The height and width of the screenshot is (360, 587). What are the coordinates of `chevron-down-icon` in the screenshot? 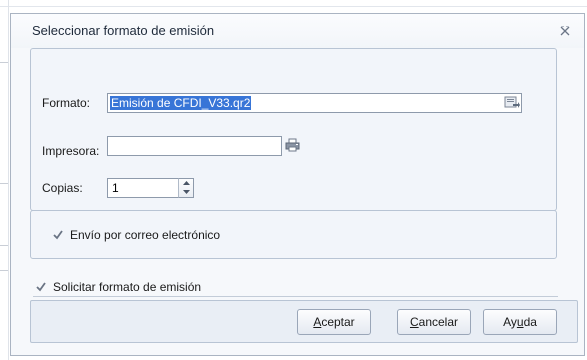 It's located at (186, 192).